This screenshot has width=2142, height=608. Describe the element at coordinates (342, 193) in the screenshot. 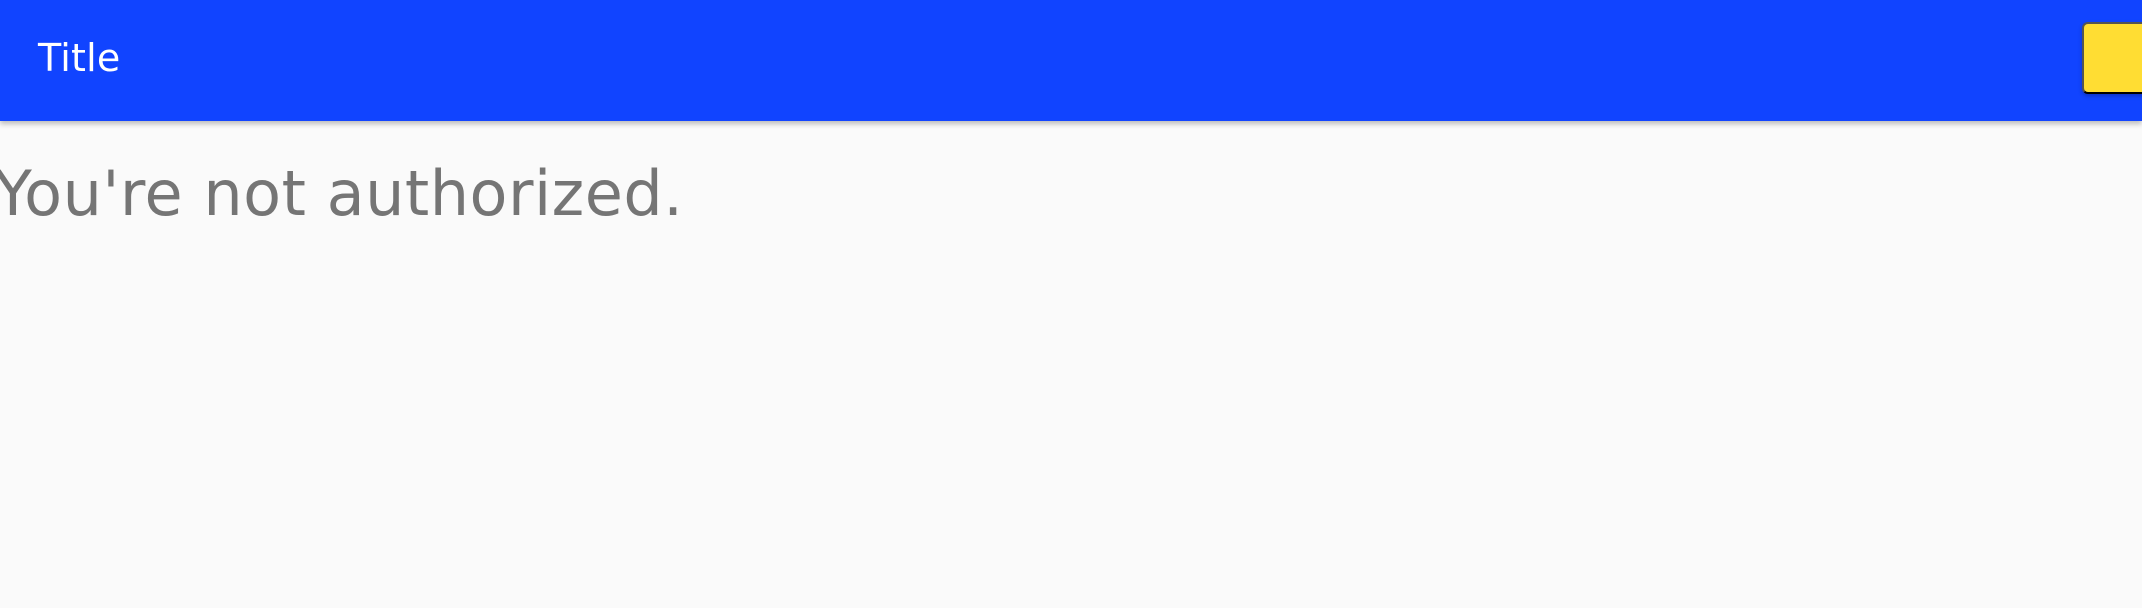

I see `unauthorized-message: You're not authorized.` at that location.